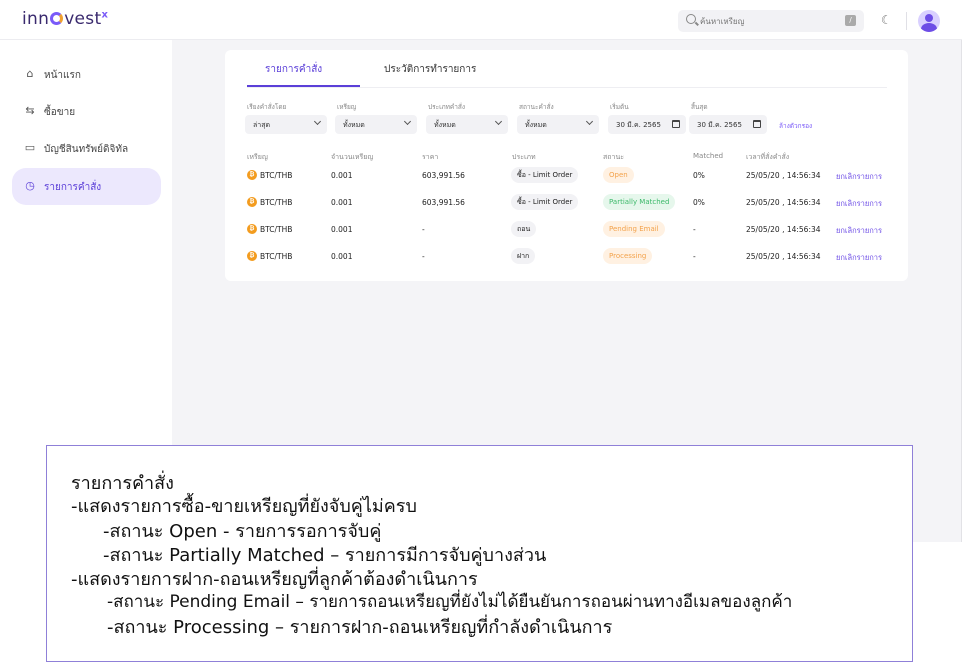 This screenshot has width=962, height=665. I want to click on filter-label-sort: เรียงคำสั่งโดย, so click(267, 107).